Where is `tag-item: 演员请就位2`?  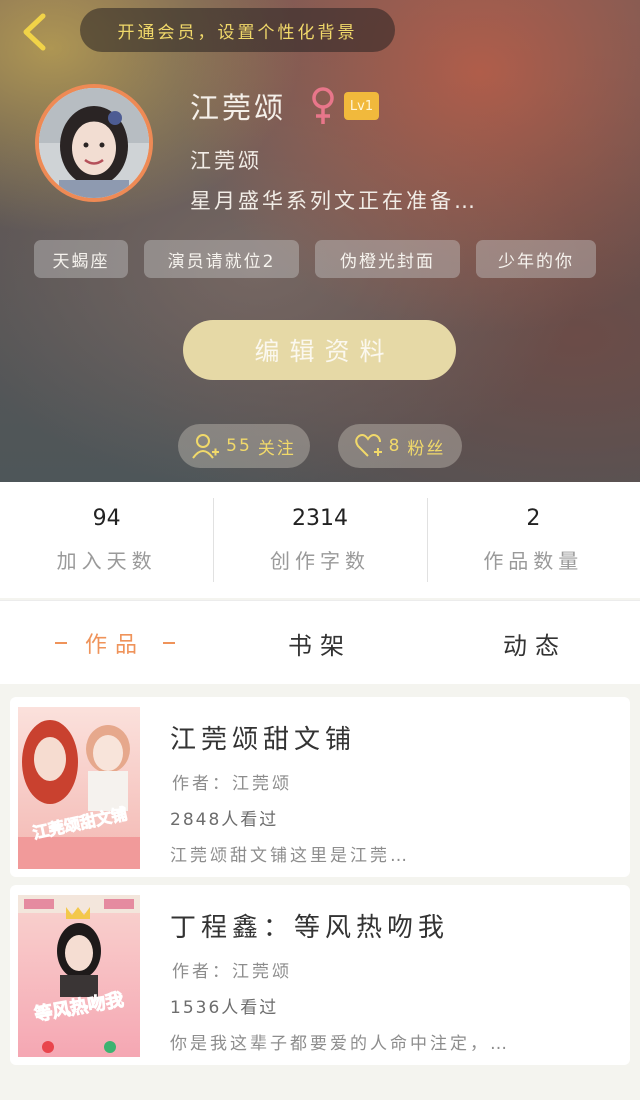 tag-item: 演员请就位2 is located at coordinates (221, 259).